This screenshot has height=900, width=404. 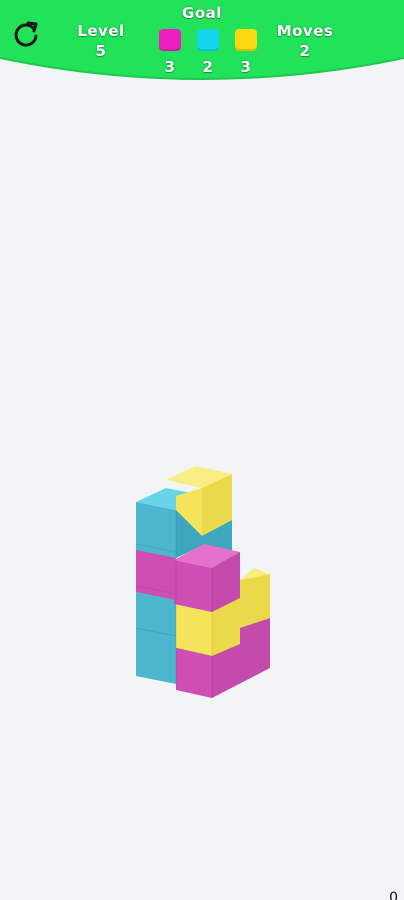 I want to click on corner-indicator: 0, so click(x=393, y=895).